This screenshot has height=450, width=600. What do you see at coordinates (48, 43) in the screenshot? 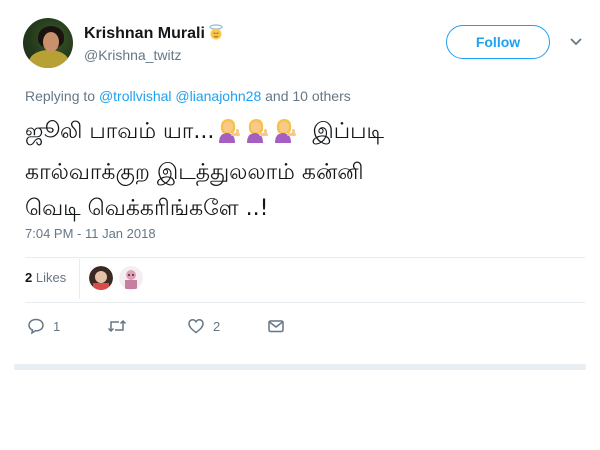
I see `avatar` at bounding box center [48, 43].